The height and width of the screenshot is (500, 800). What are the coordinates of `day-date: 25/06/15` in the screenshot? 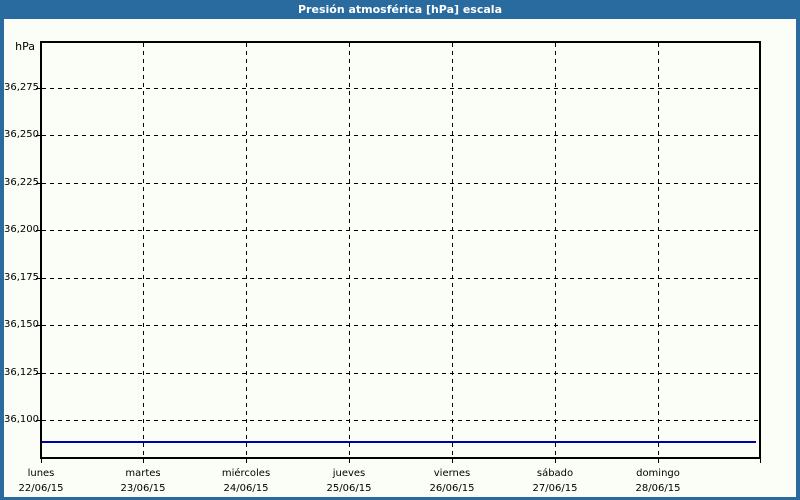 It's located at (349, 488).